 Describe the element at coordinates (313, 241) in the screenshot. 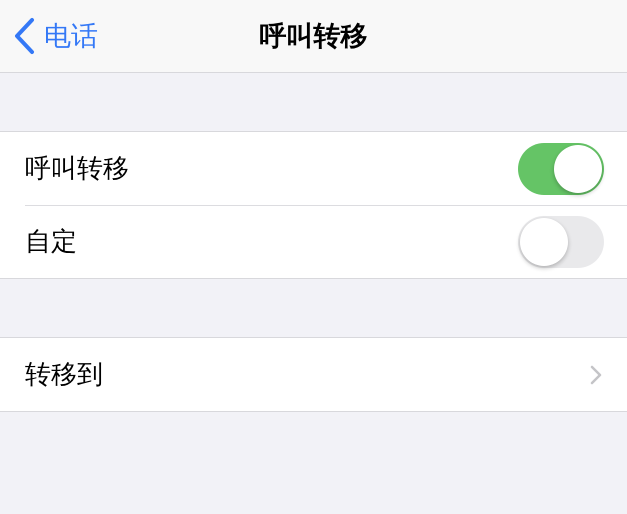

I see `settings-row: 自定` at that location.